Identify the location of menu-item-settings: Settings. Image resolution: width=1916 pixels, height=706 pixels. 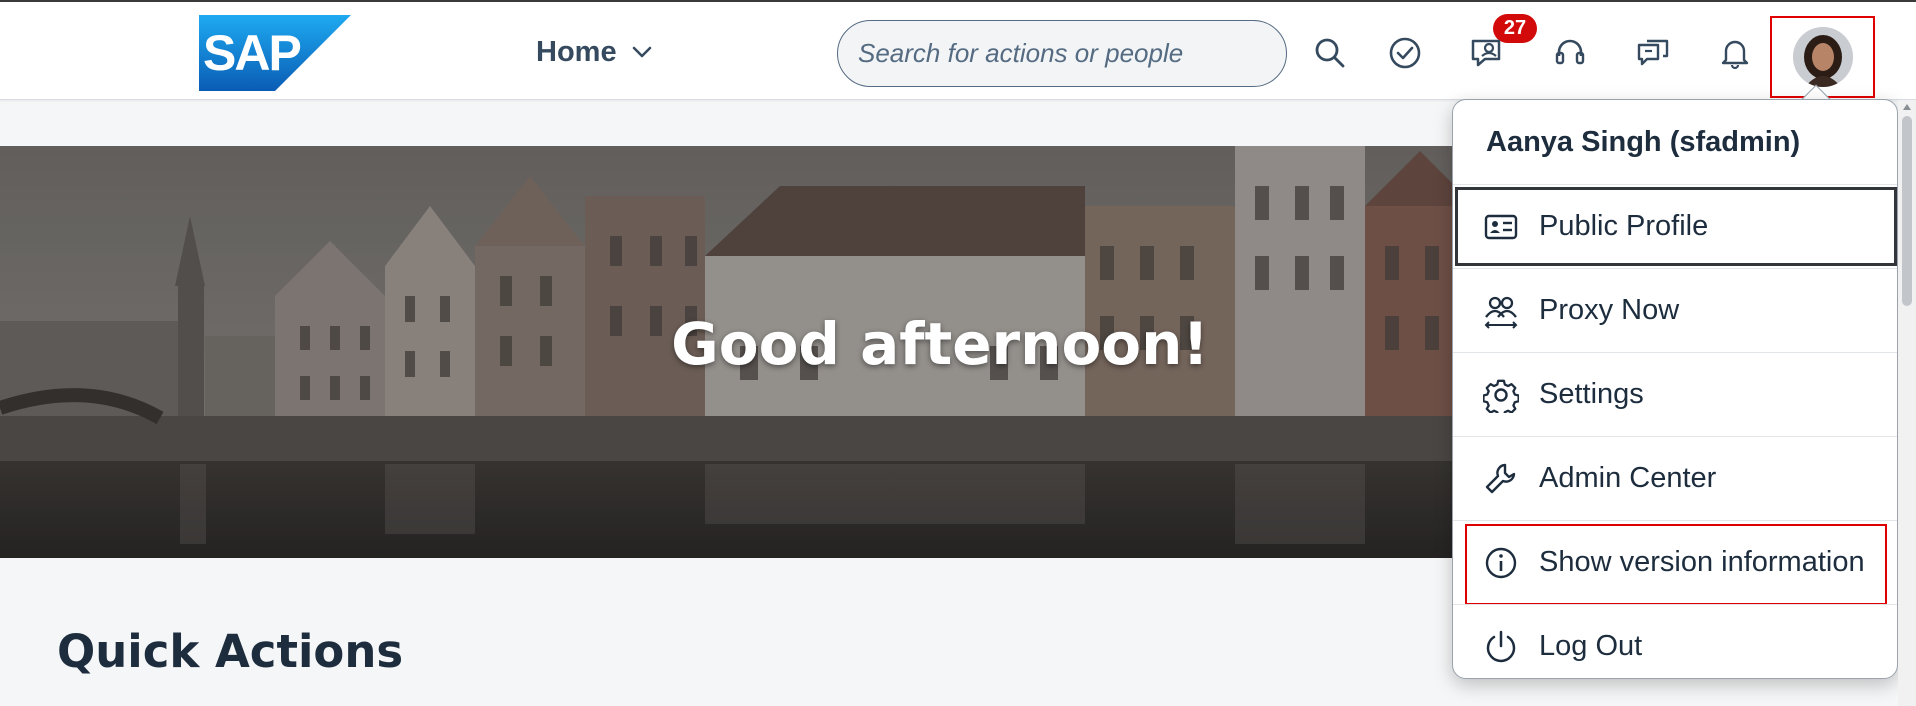
(1675, 394).